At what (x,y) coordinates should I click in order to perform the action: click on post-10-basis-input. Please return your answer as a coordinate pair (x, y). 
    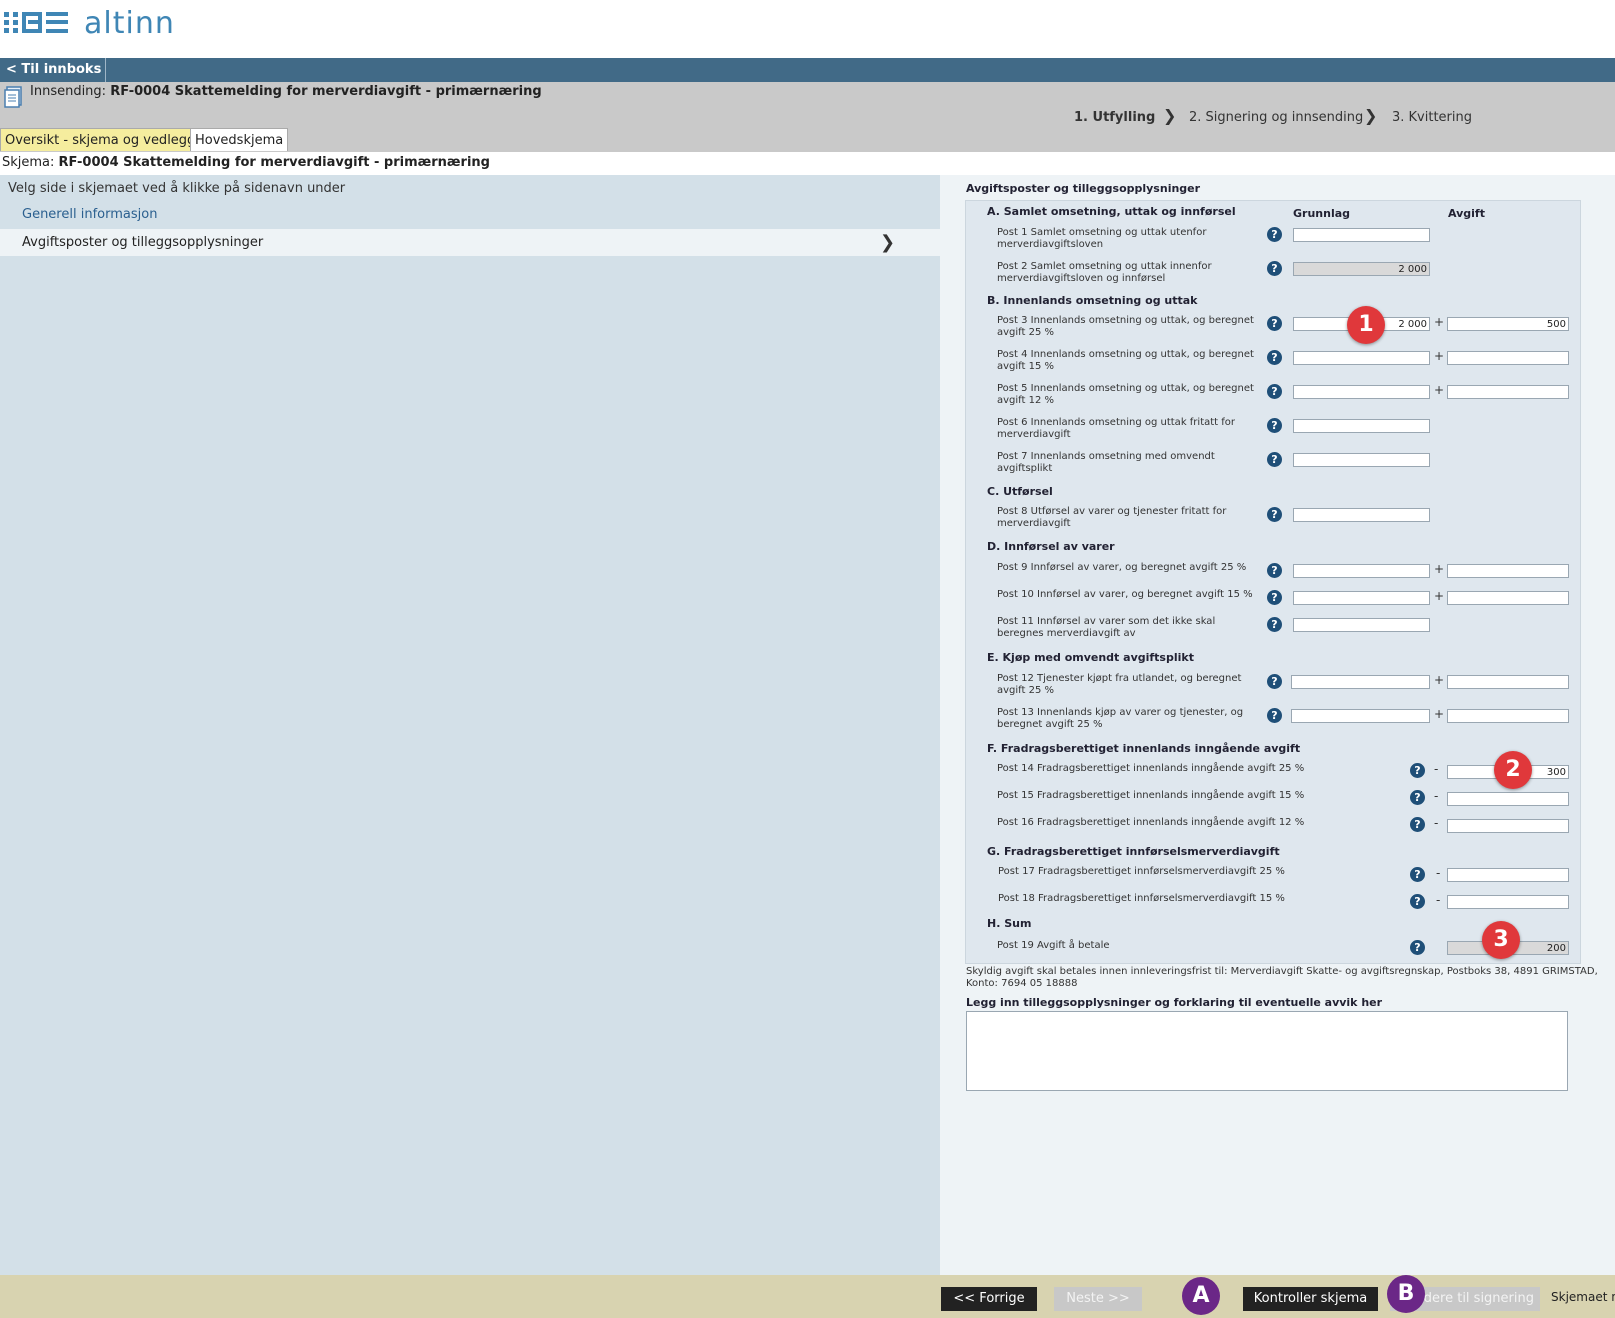
    Looking at the image, I should click on (1361, 598).